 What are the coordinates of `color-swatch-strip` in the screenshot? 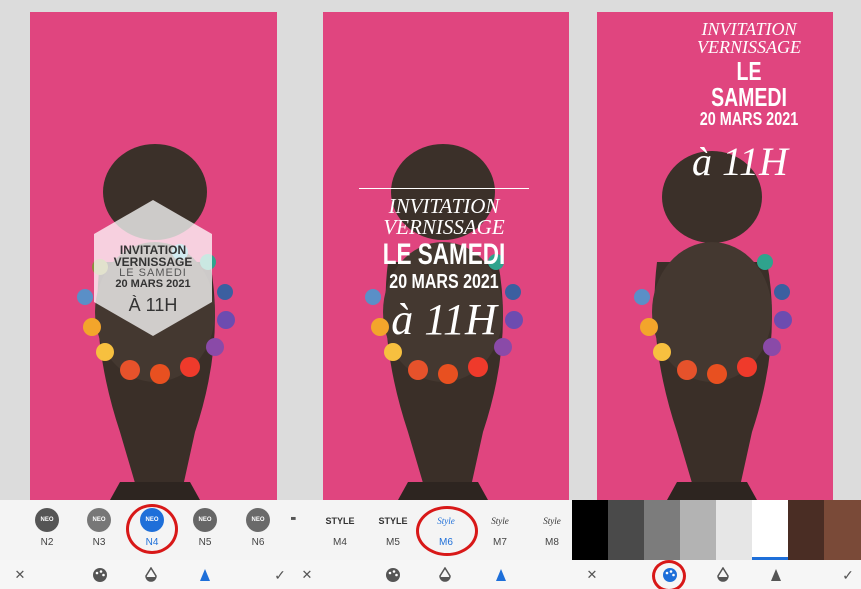 It's located at (716, 530).